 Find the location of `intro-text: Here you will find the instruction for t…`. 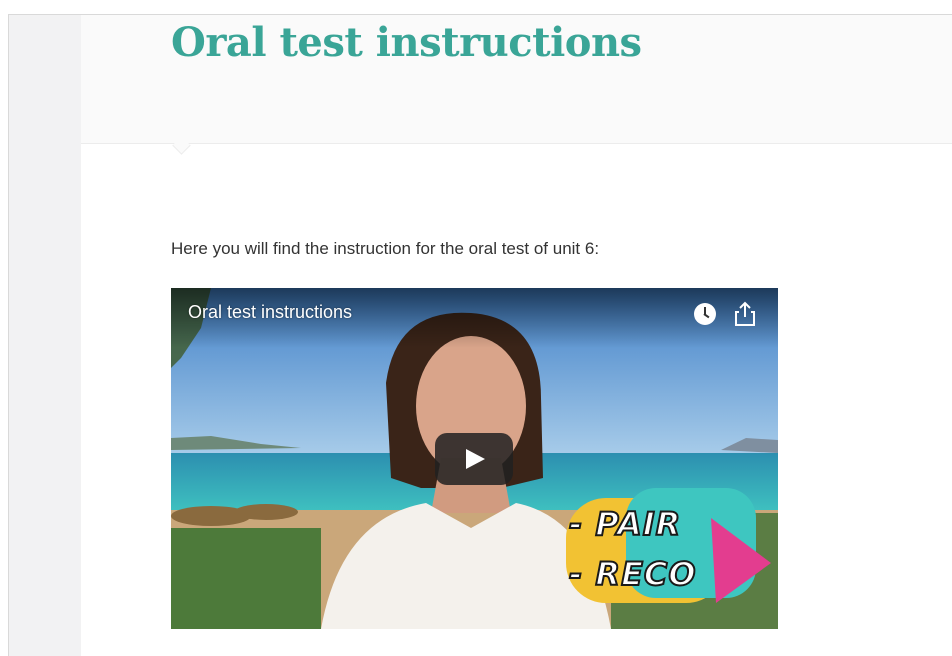

intro-text: Here you will find the instruction for t… is located at coordinates (385, 248).